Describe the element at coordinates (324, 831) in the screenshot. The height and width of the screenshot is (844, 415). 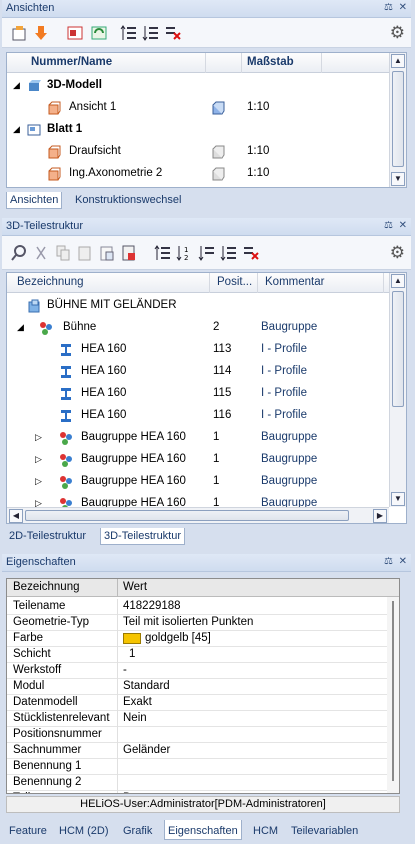
I see `tab-teilevariablen: Teilevariablen` at that location.